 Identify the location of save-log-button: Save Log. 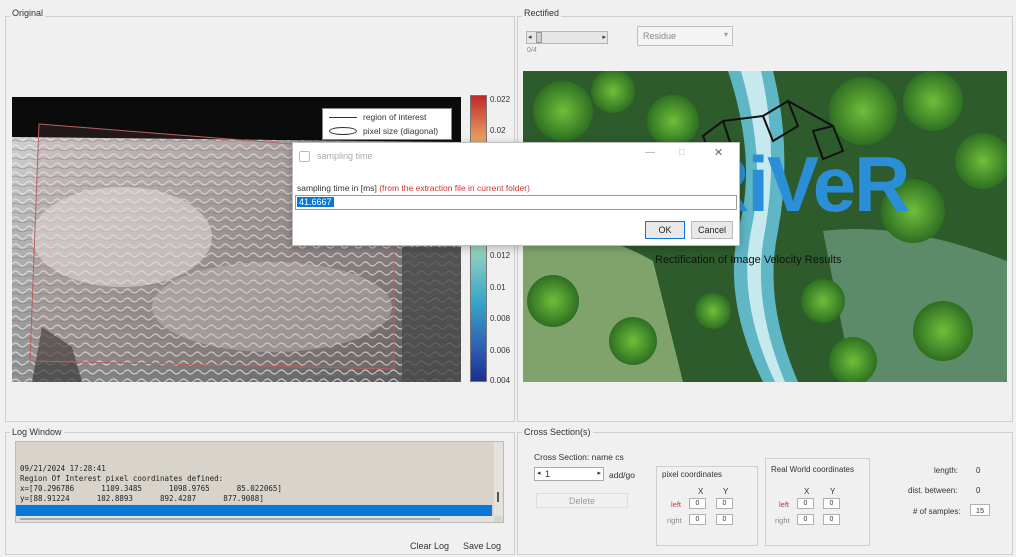
(482, 546).